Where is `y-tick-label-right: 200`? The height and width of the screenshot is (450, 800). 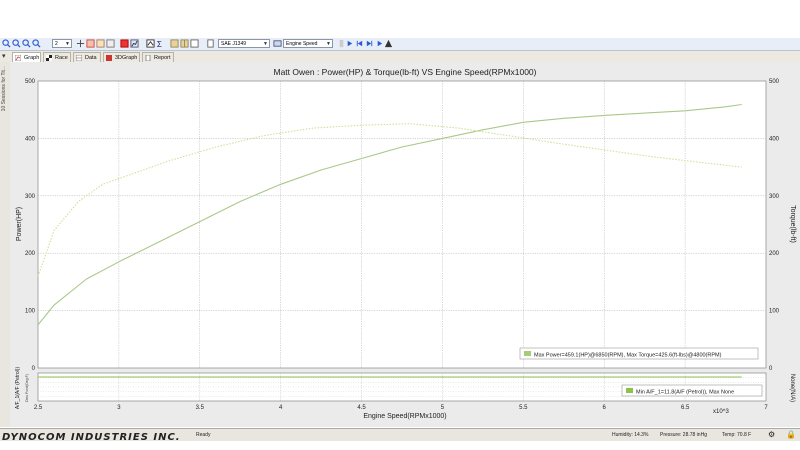
y-tick-label-right: 200 is located at coordinates (774, 254).